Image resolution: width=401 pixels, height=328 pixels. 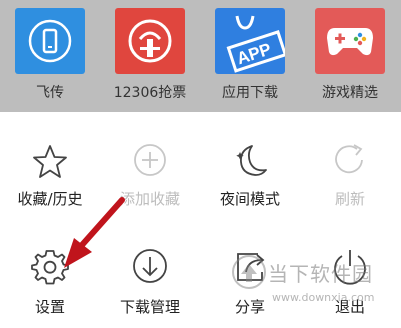 What do you see at coordinates (50, 93) in the screenshot?
I see `app-label-feichuan: 飞传` at bounding box center [50, 93].